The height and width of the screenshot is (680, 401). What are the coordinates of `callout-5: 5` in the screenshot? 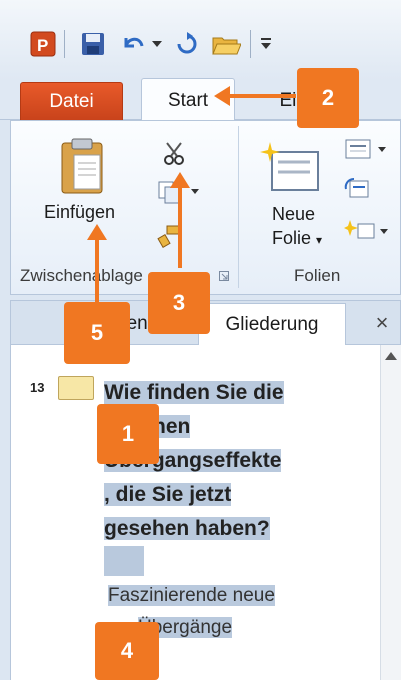 It's located at (97, 333).